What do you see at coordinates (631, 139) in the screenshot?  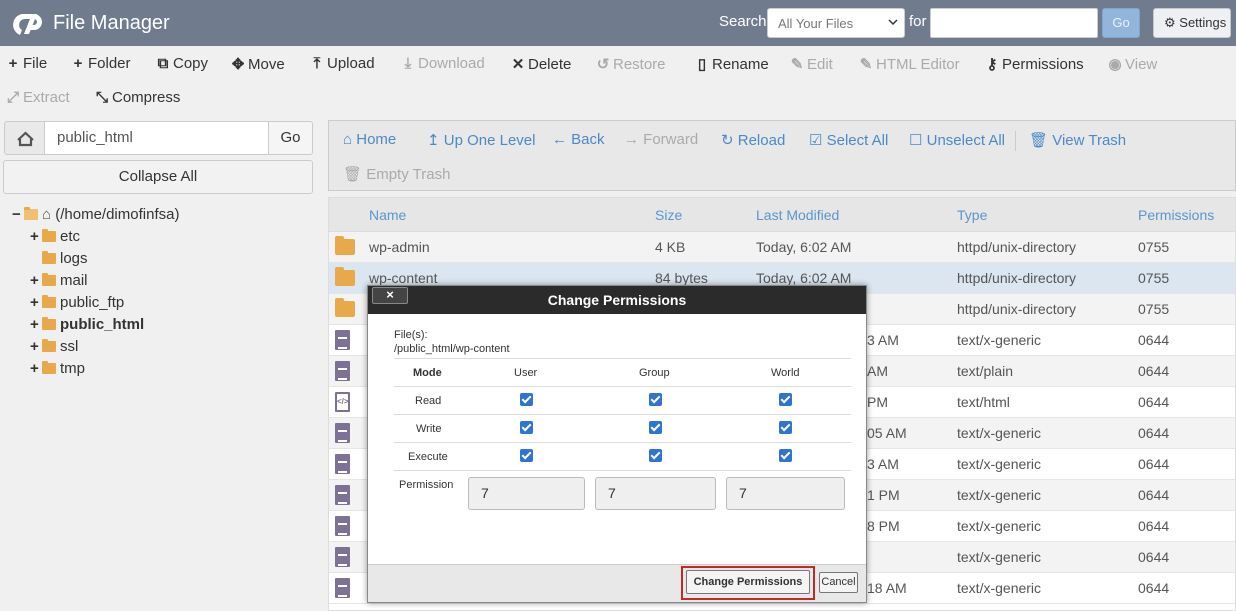 I see `arrow-right-icon: →` at bounding box center [631, 139].